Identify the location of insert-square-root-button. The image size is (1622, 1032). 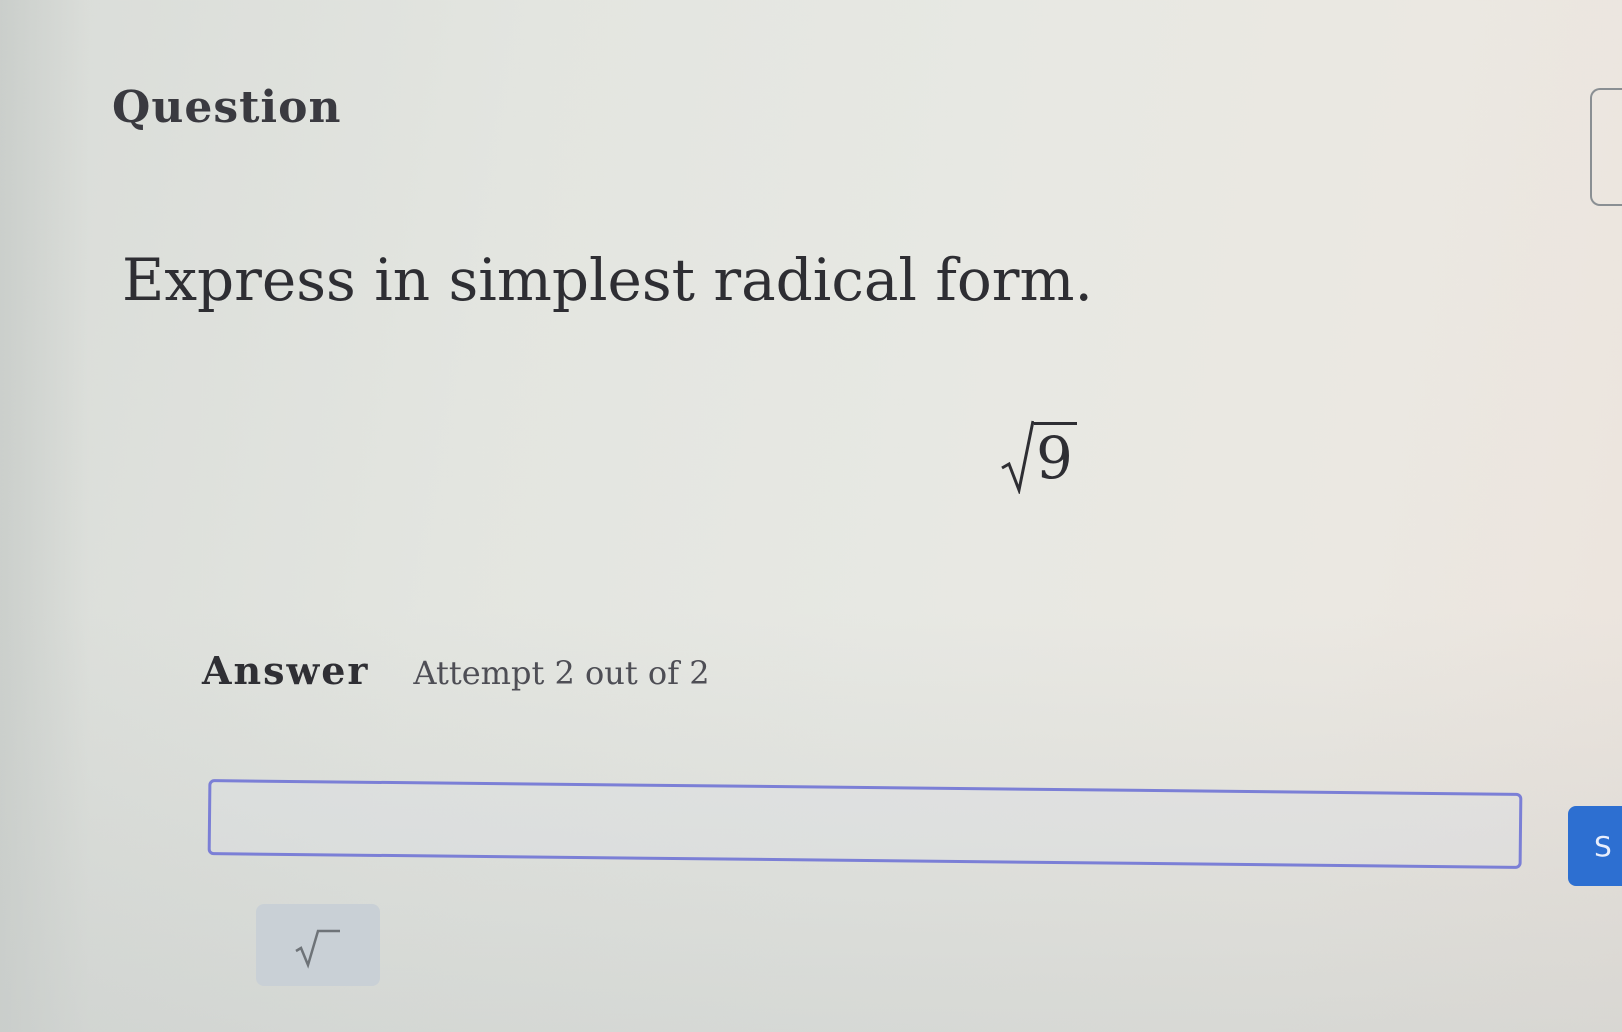
(318, 945).